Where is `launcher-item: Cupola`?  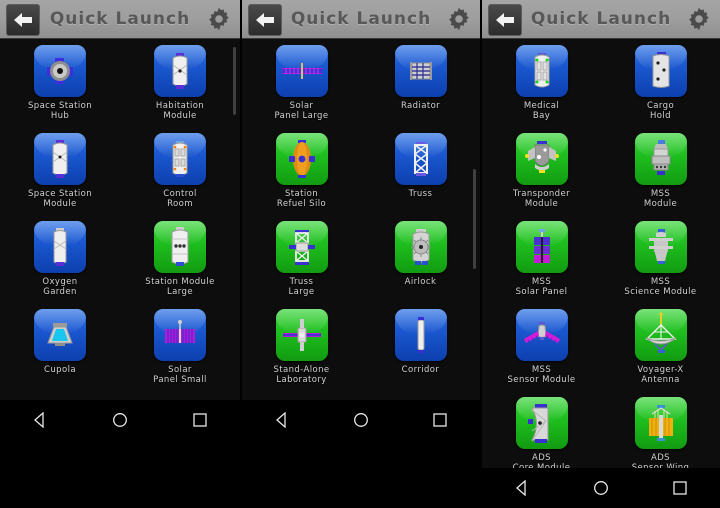
launcher-item: Cupola is located at coordinates (60, 347).